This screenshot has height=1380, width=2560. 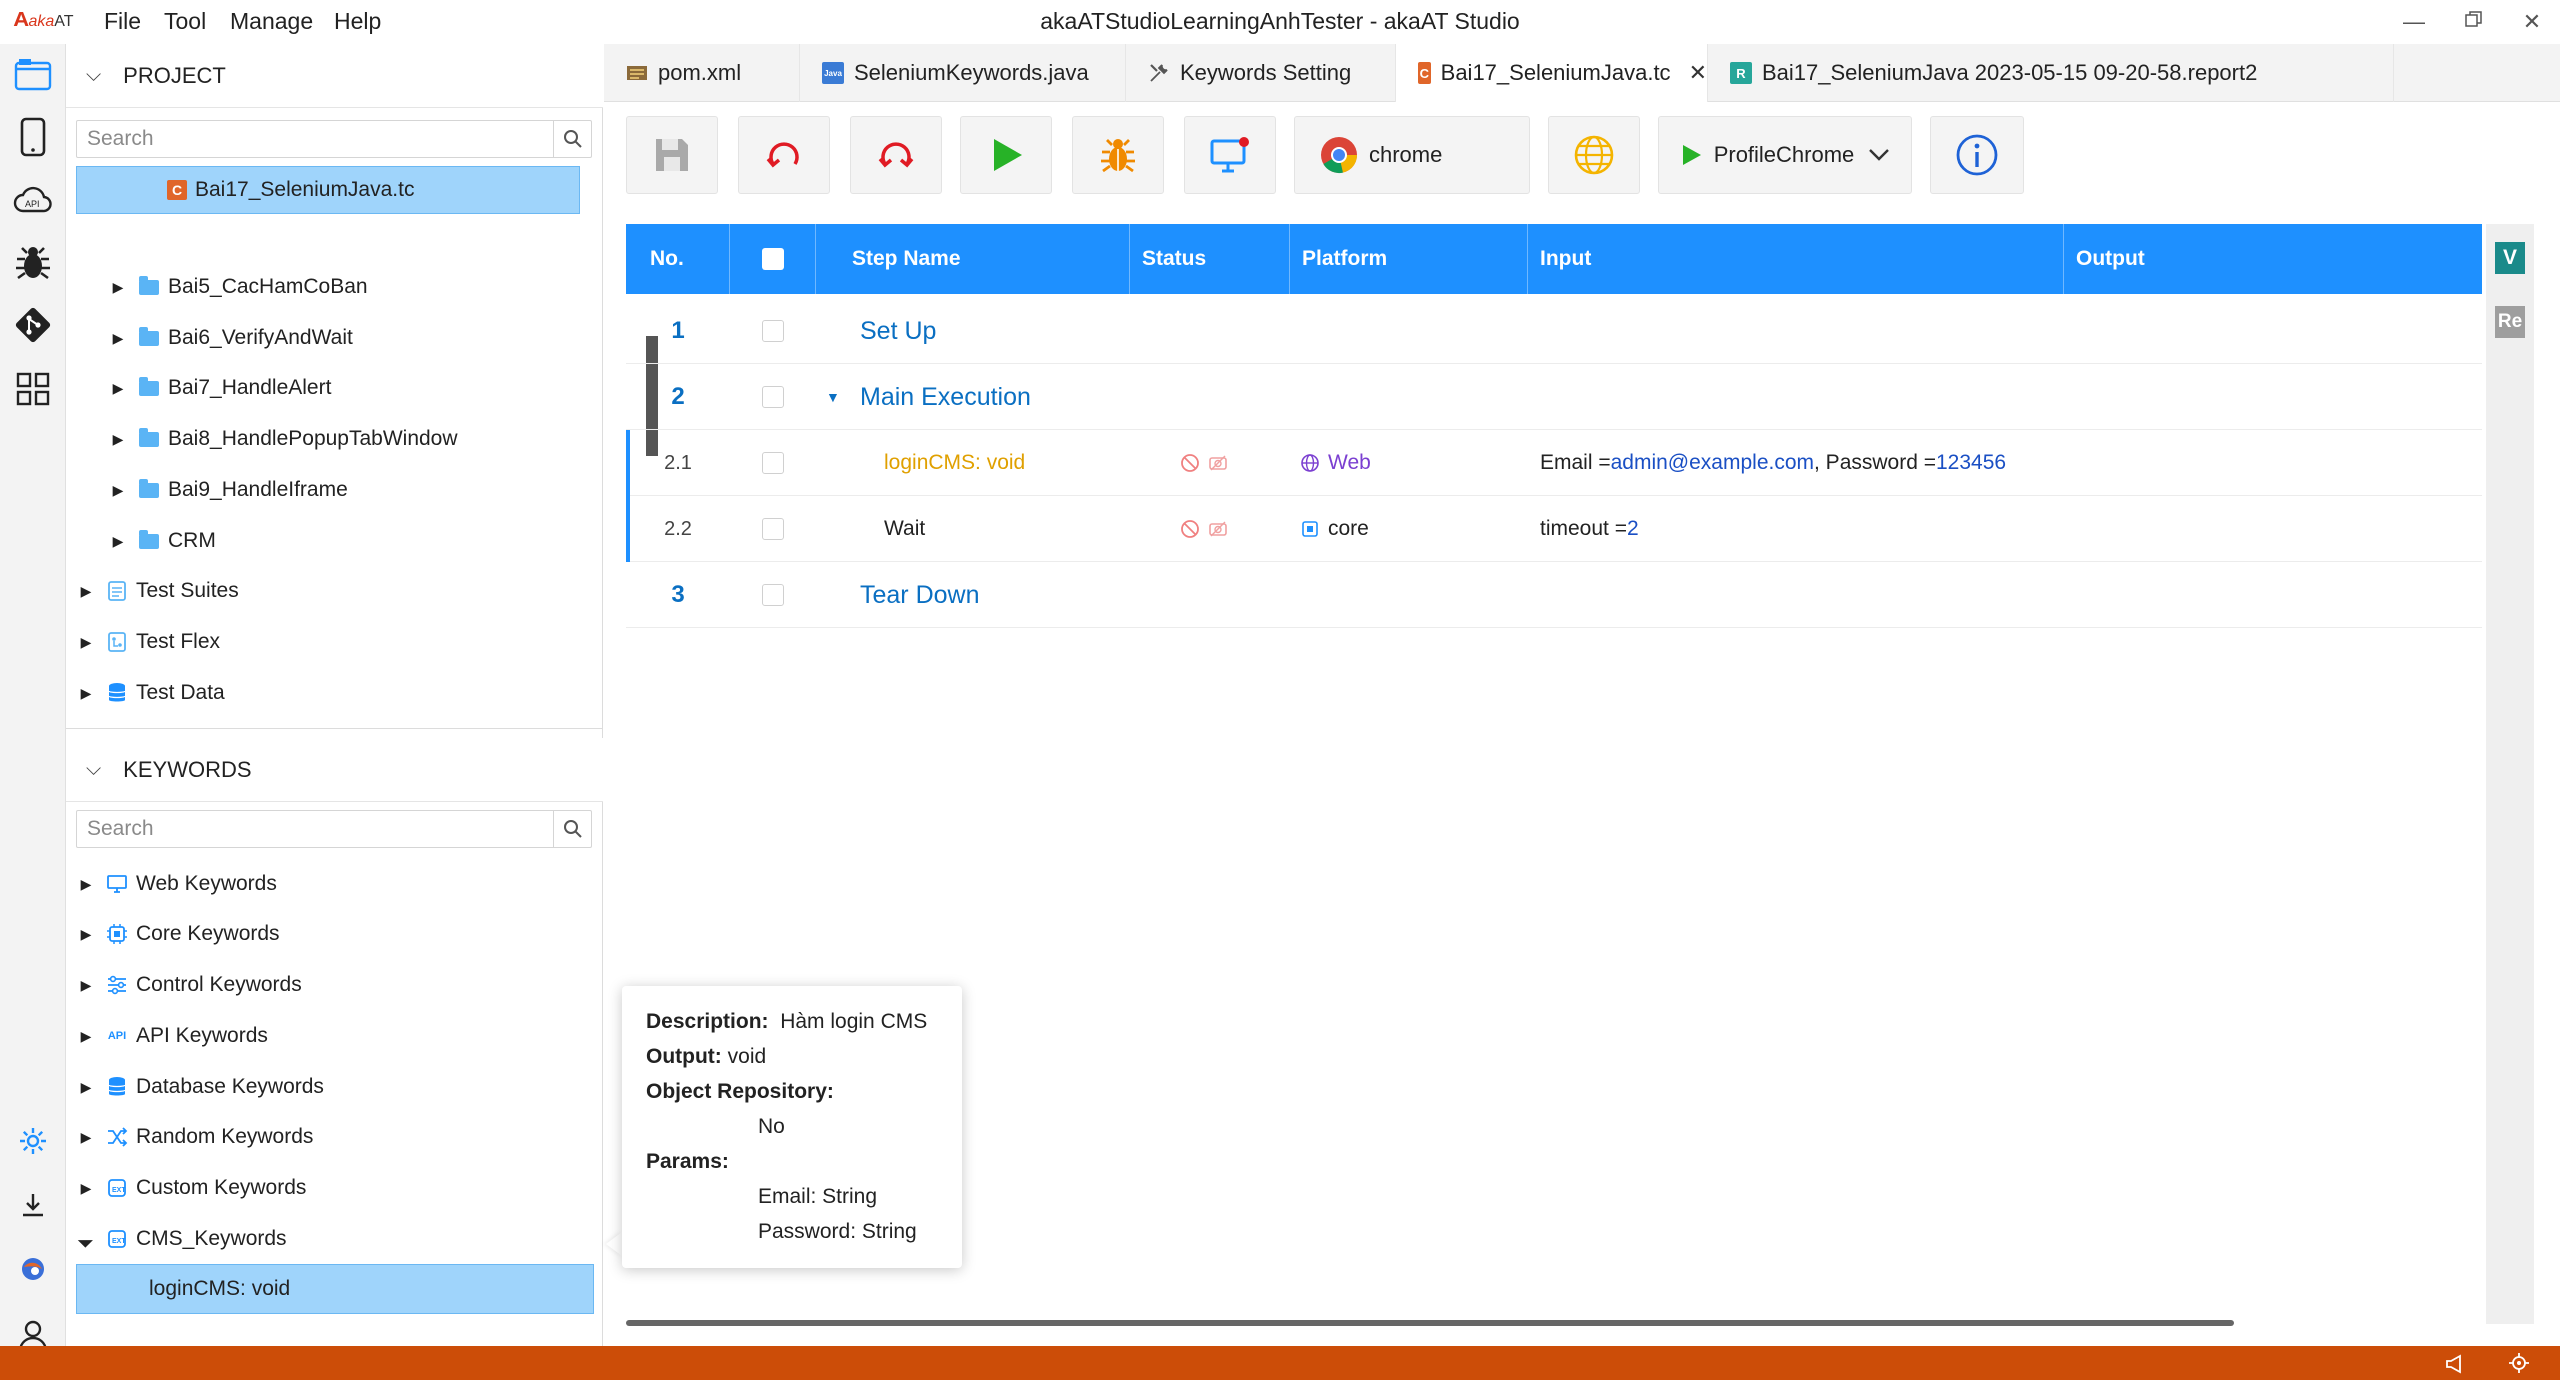 I want to click on col-output: Output, so click(x=2273, y=259).